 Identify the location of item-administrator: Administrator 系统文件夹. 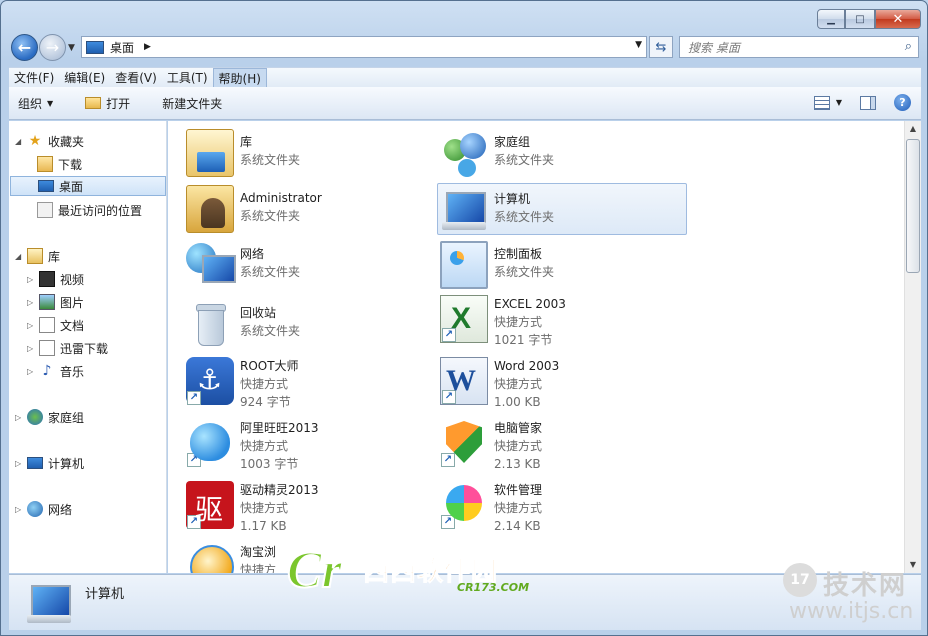
(309, 209).